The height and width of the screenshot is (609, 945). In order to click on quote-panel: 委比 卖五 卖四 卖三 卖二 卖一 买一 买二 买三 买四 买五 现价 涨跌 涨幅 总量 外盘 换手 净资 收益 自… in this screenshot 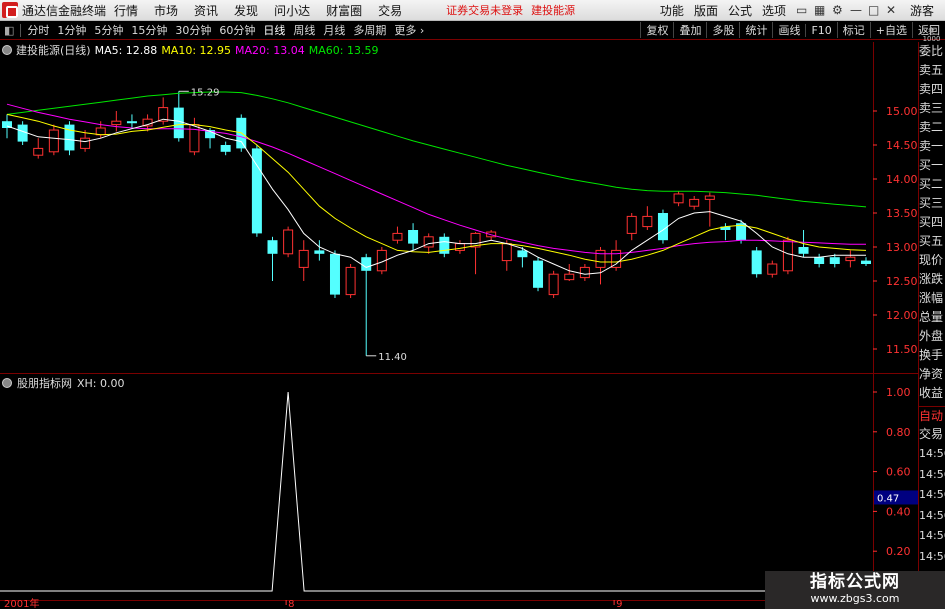, I will do `click(931, 325)`.